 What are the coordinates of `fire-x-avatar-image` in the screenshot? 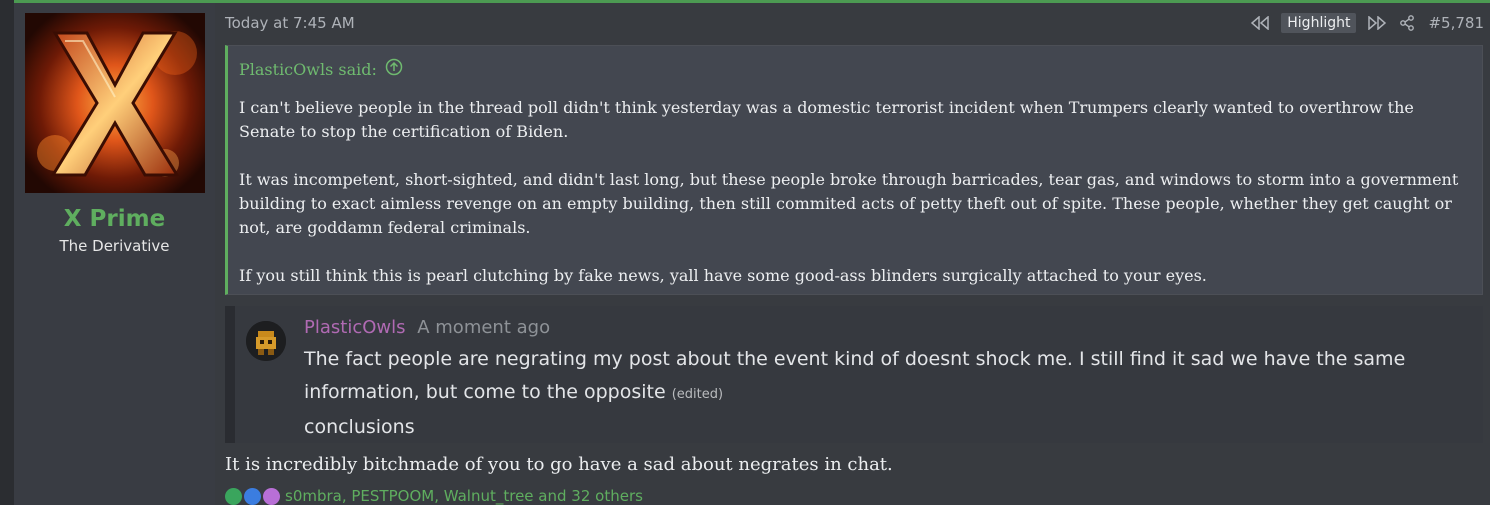 It's located at (115, 103).